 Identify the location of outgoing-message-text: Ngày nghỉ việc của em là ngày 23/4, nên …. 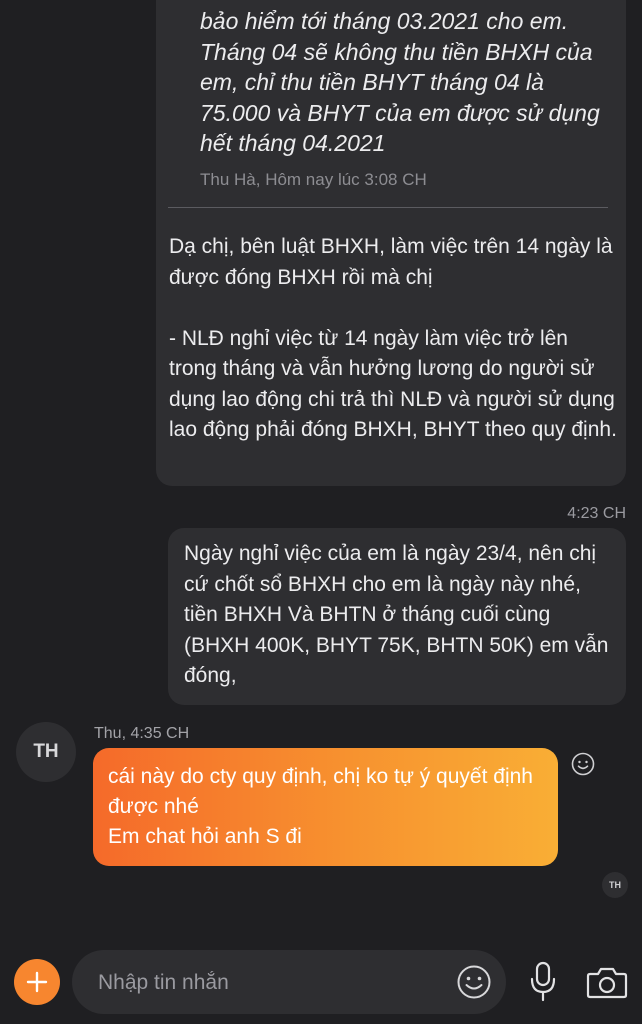
(396, 614).